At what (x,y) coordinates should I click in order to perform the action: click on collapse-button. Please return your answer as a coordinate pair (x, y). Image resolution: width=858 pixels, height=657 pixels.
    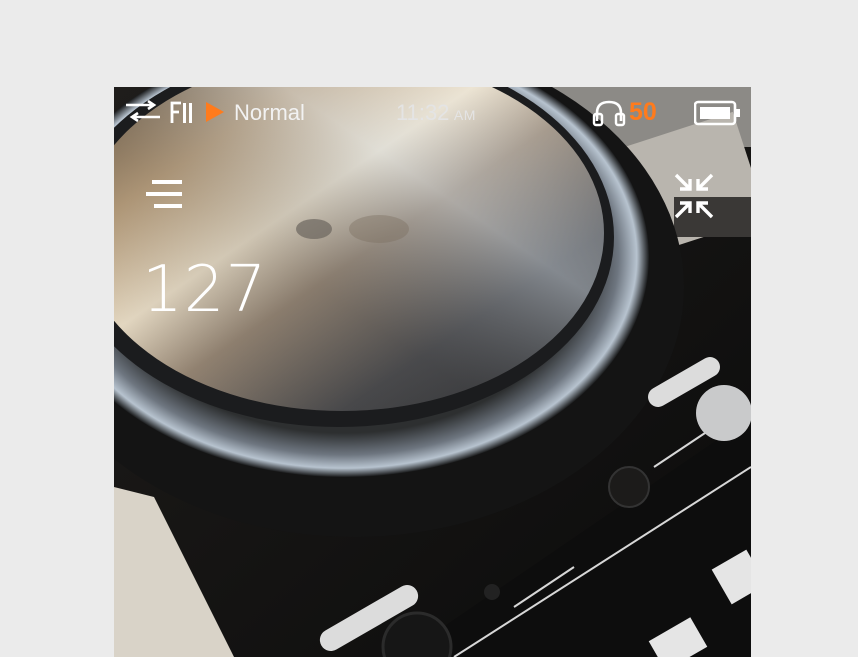
    Looking at the image, I should click on (694, 196).